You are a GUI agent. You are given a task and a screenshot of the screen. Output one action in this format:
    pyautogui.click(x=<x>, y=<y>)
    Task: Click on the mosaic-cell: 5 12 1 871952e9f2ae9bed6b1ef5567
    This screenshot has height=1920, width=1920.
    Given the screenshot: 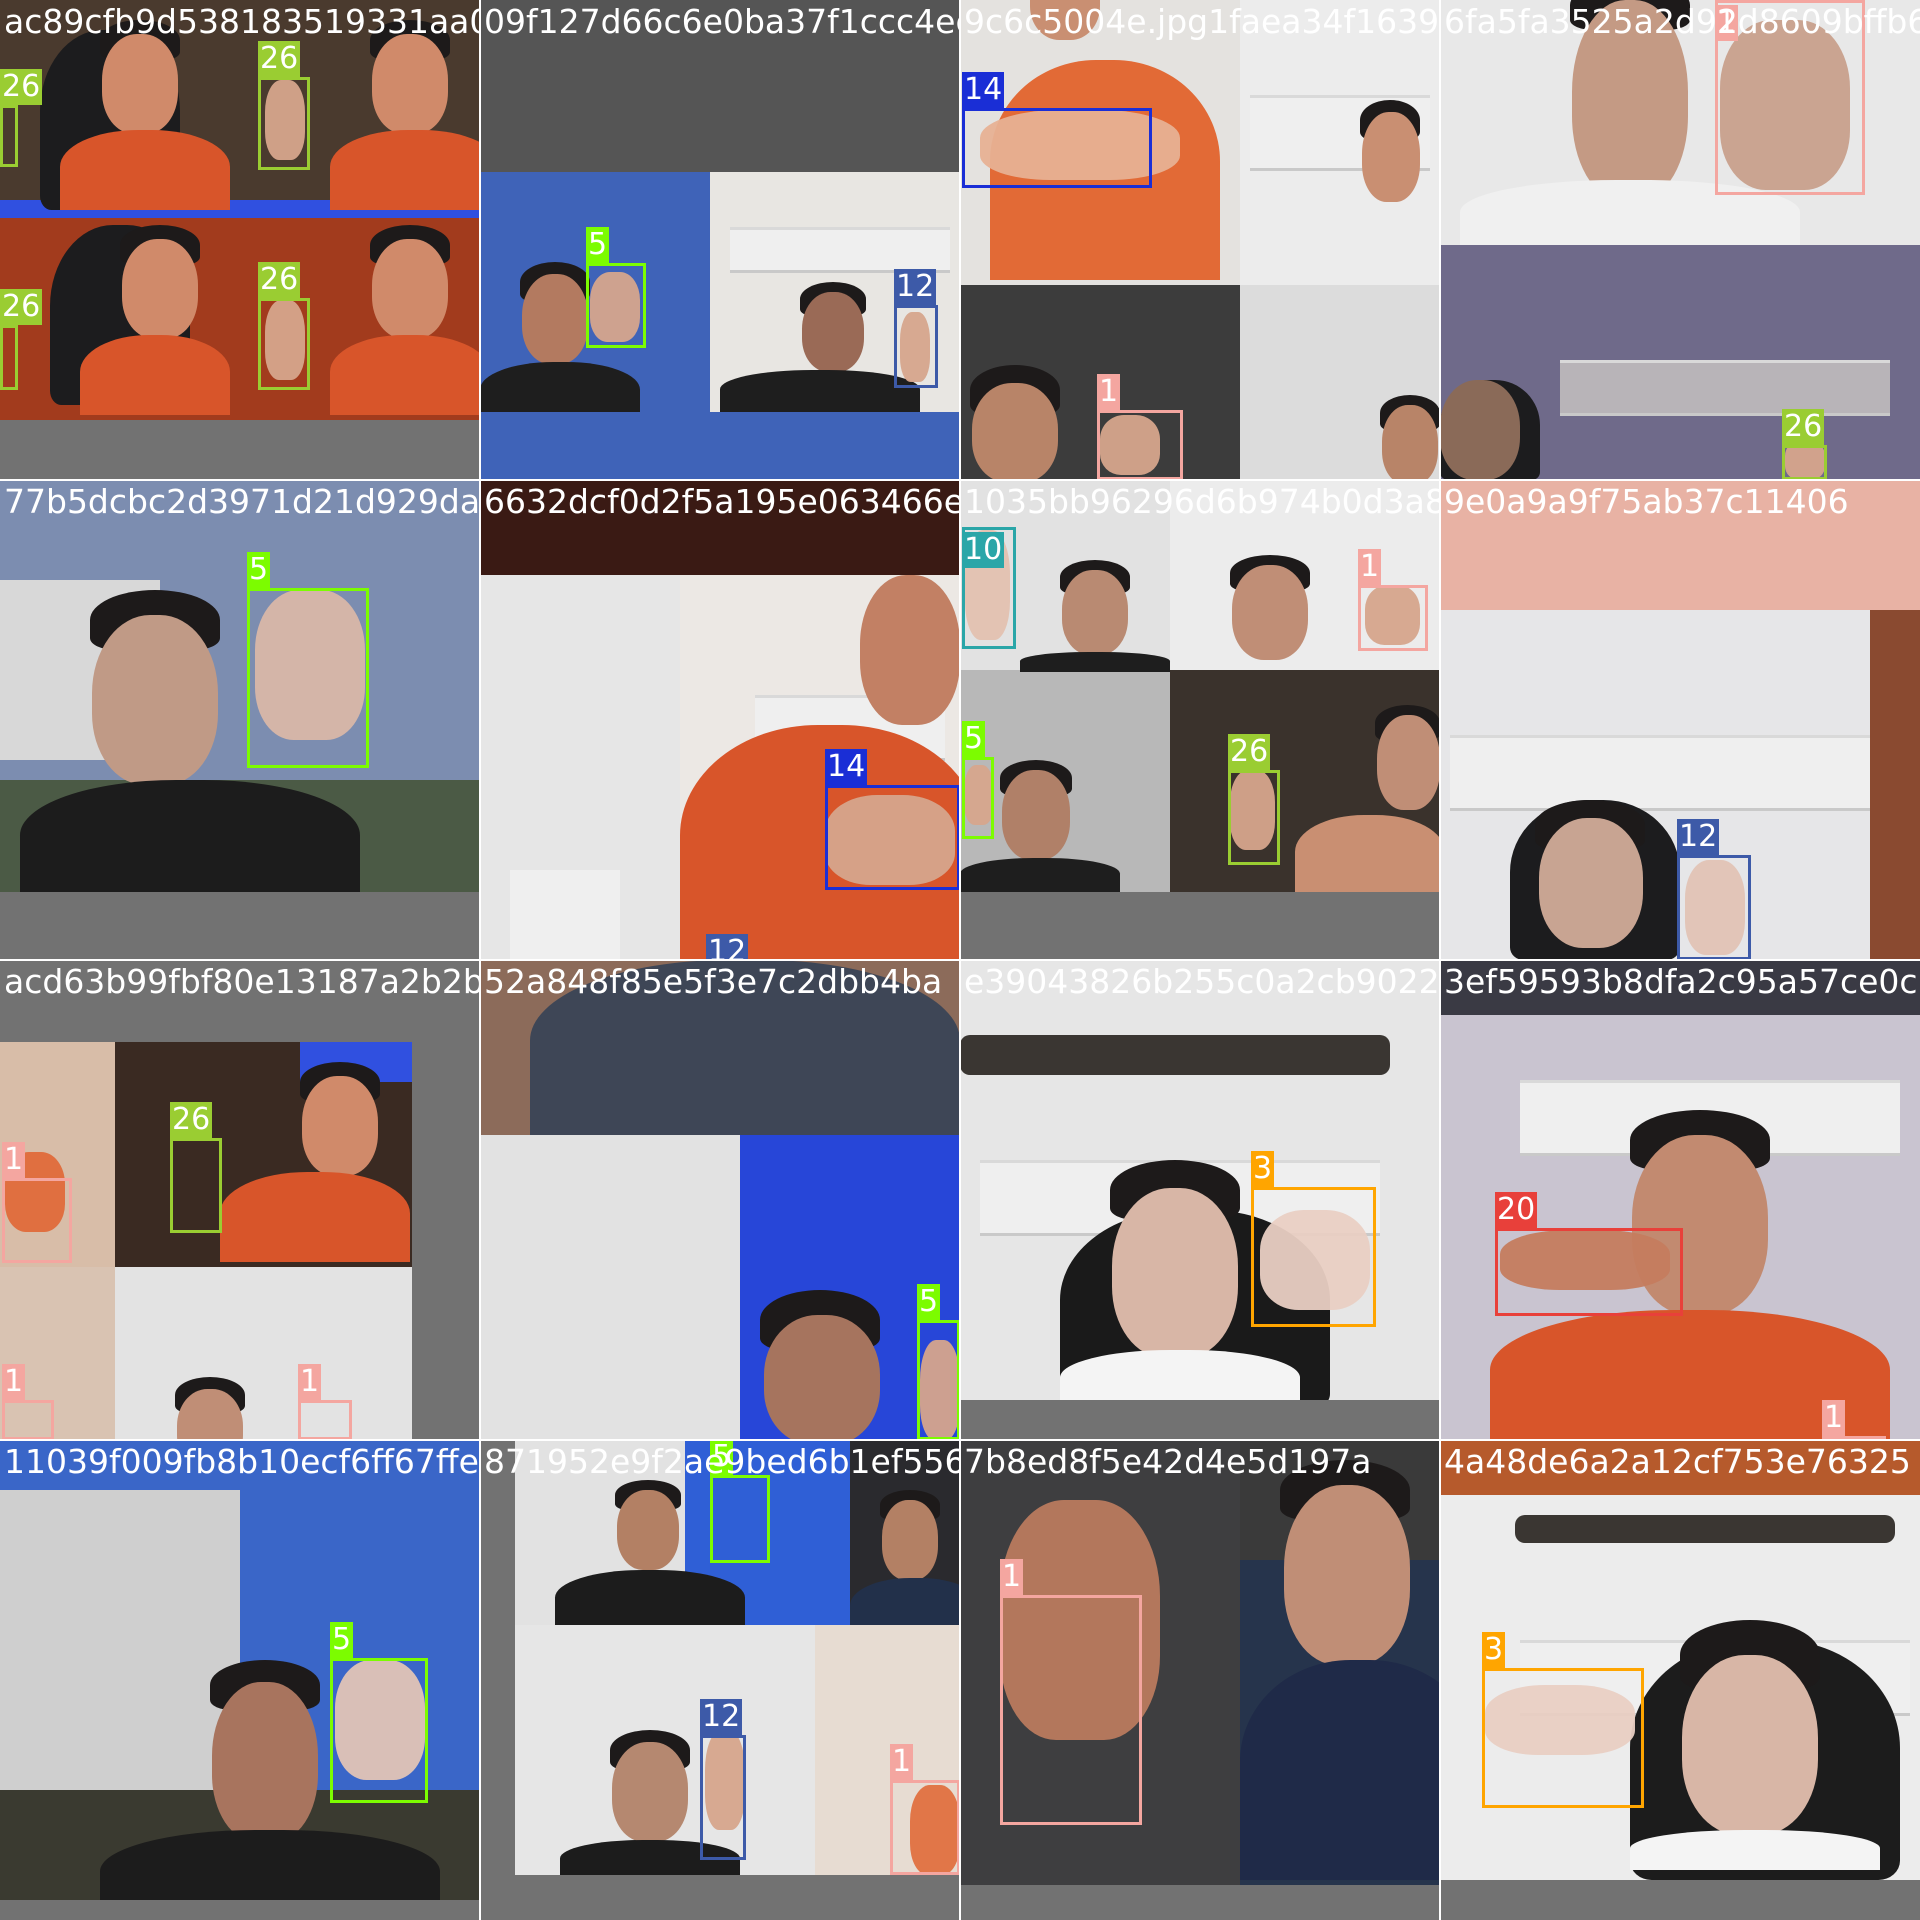 What is the action you would take?
    pyautogui.click(x=720, y=1680)
    